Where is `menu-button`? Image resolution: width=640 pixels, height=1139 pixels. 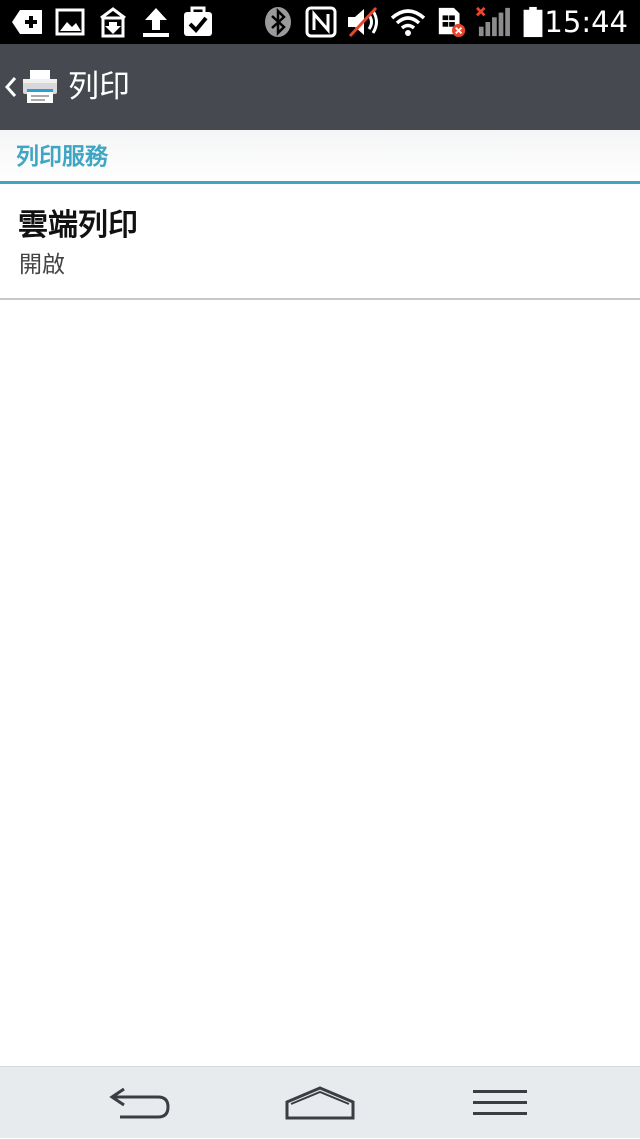
menu-button is located at coordinates (500, 1103).